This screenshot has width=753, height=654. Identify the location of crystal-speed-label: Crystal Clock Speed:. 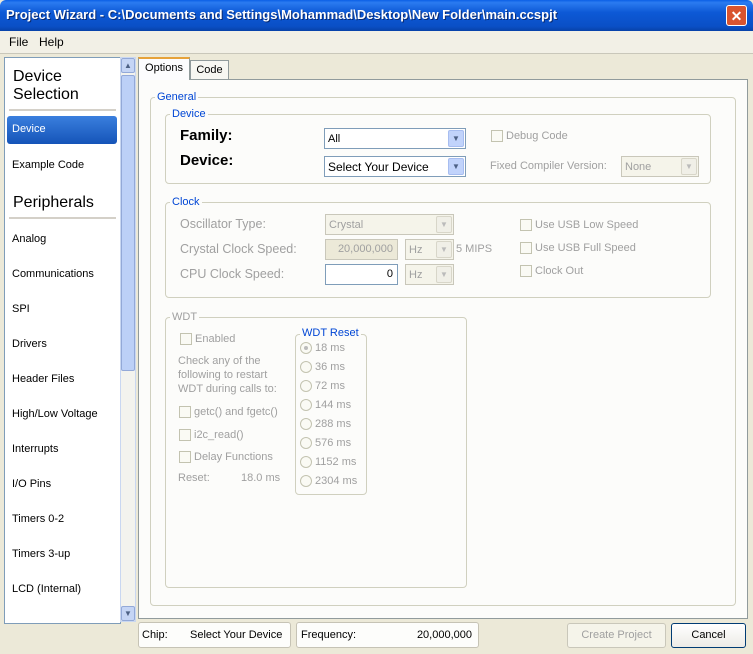
(238, 249).